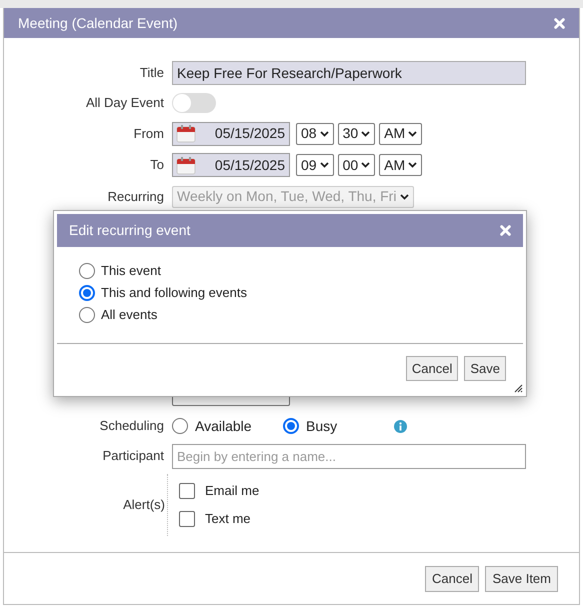 This screenshot has width=583, height=610. Describe the element at coordinates (174, 293) in the screenshot. I see `option-label: This and following events` at that location.